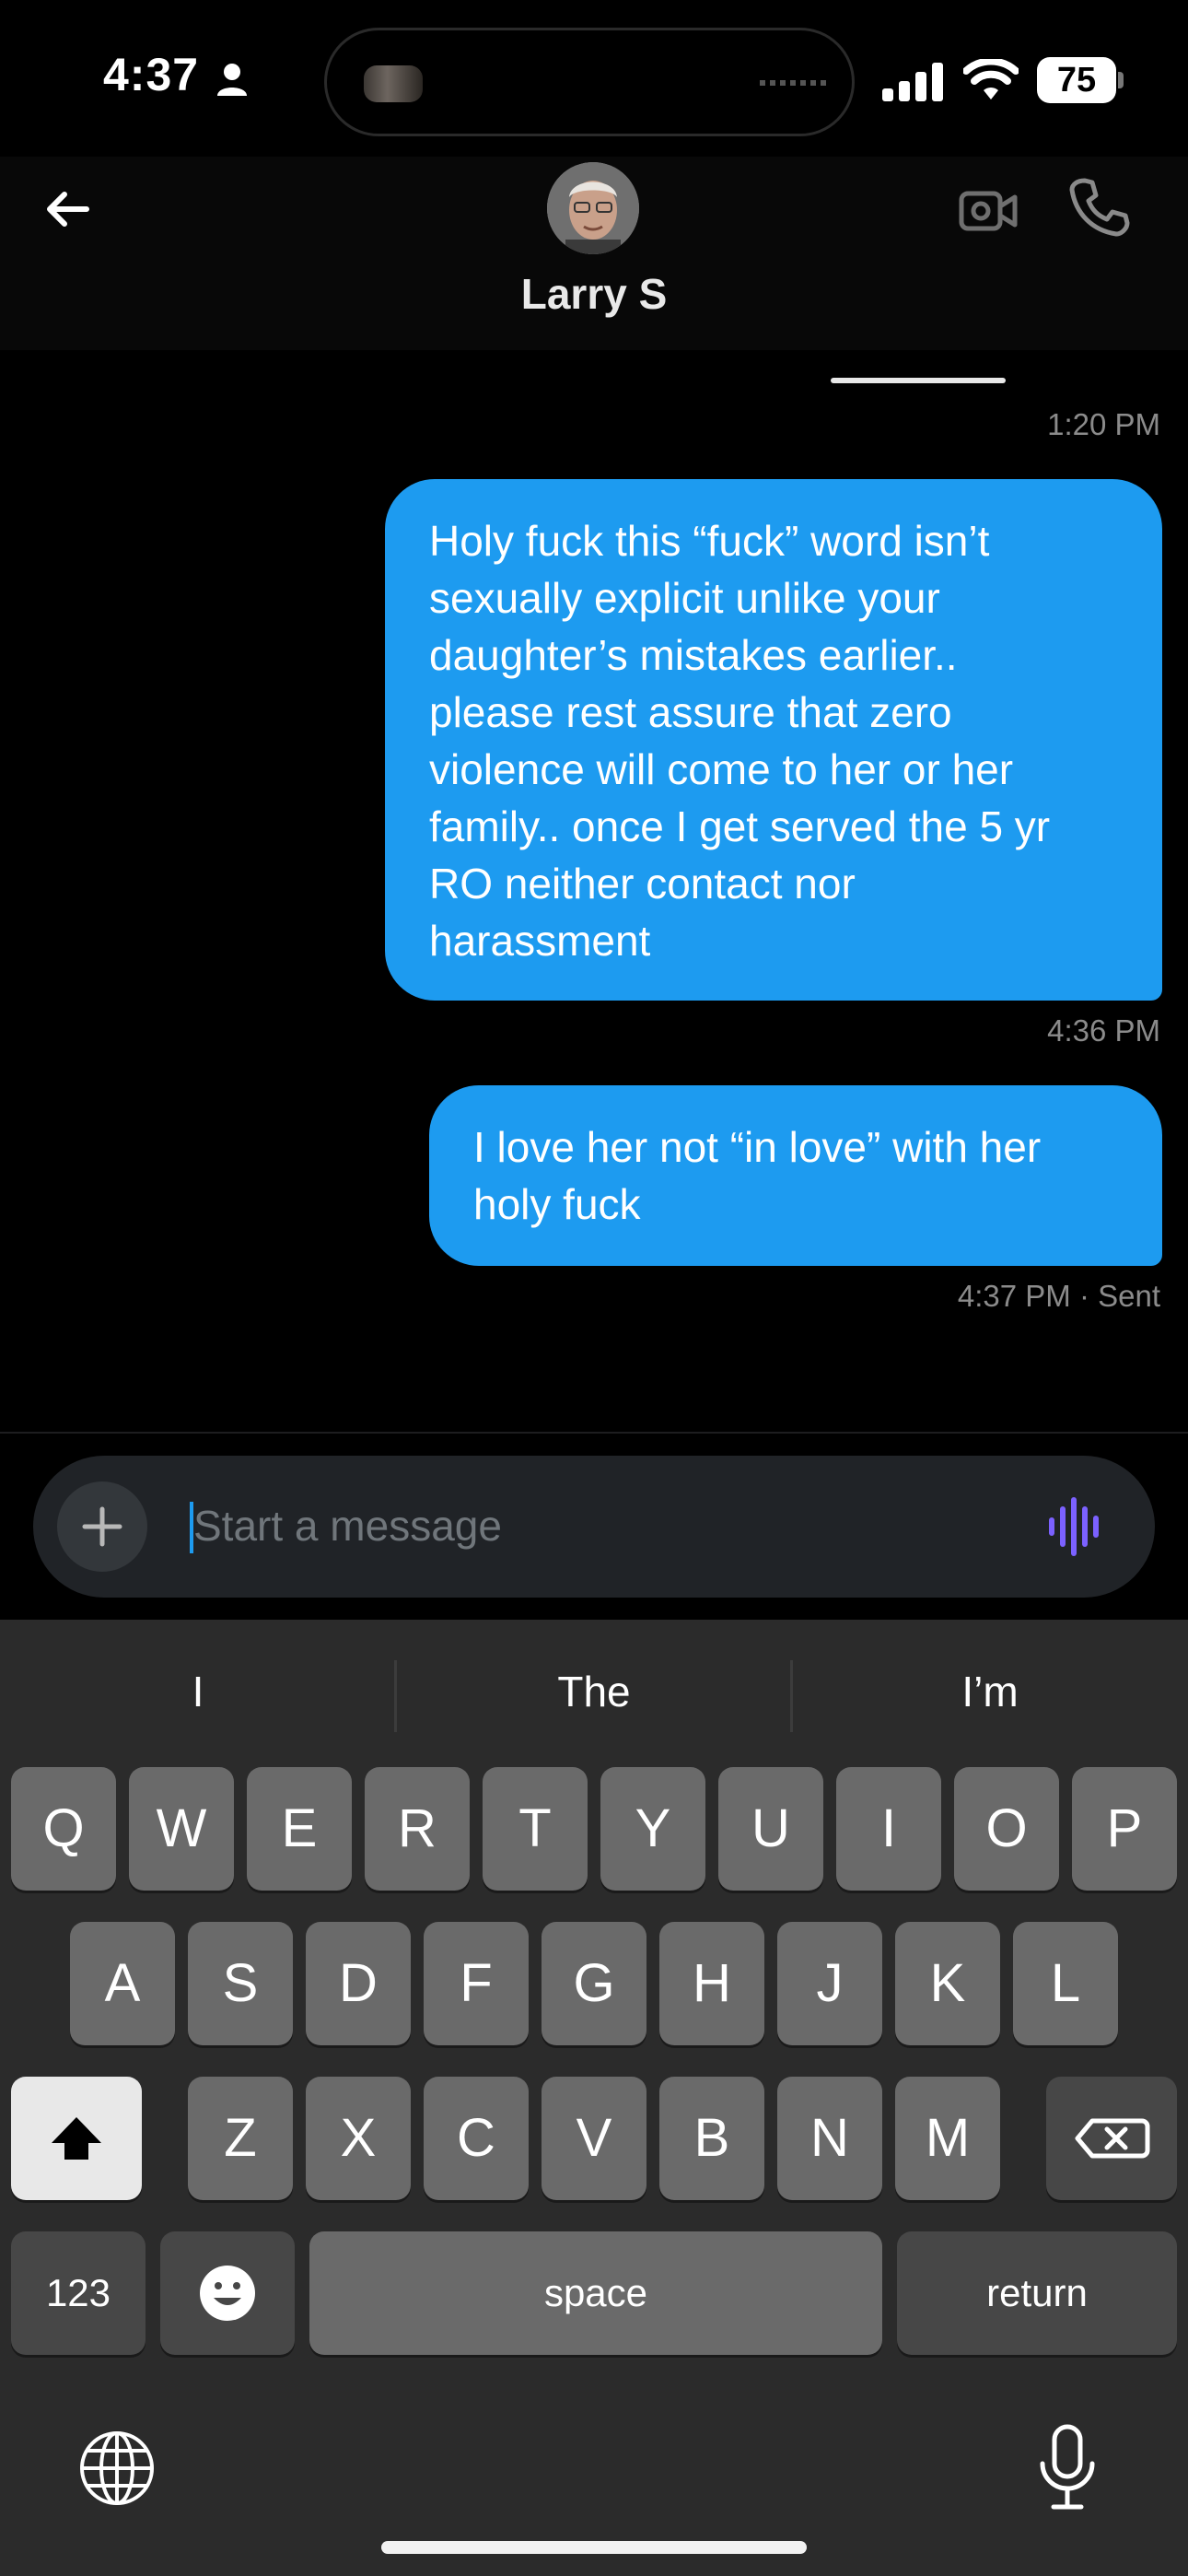 The image size is (1188, 2576). Describe the element at coordinates (594, 2138) in the screenshot. I see `key-v: V` at that location.